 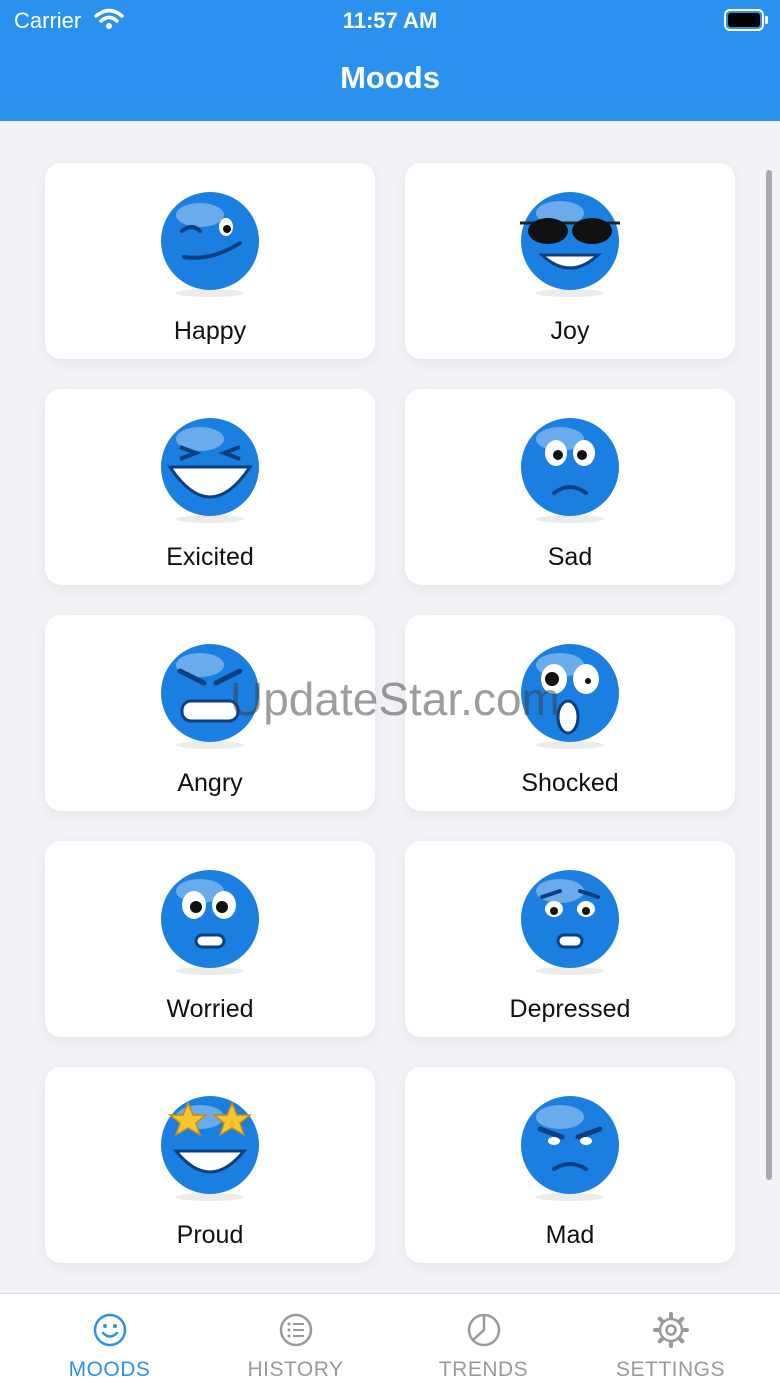 I want to click on tab-label: SETTINGS, so click(x=670, y=1369).